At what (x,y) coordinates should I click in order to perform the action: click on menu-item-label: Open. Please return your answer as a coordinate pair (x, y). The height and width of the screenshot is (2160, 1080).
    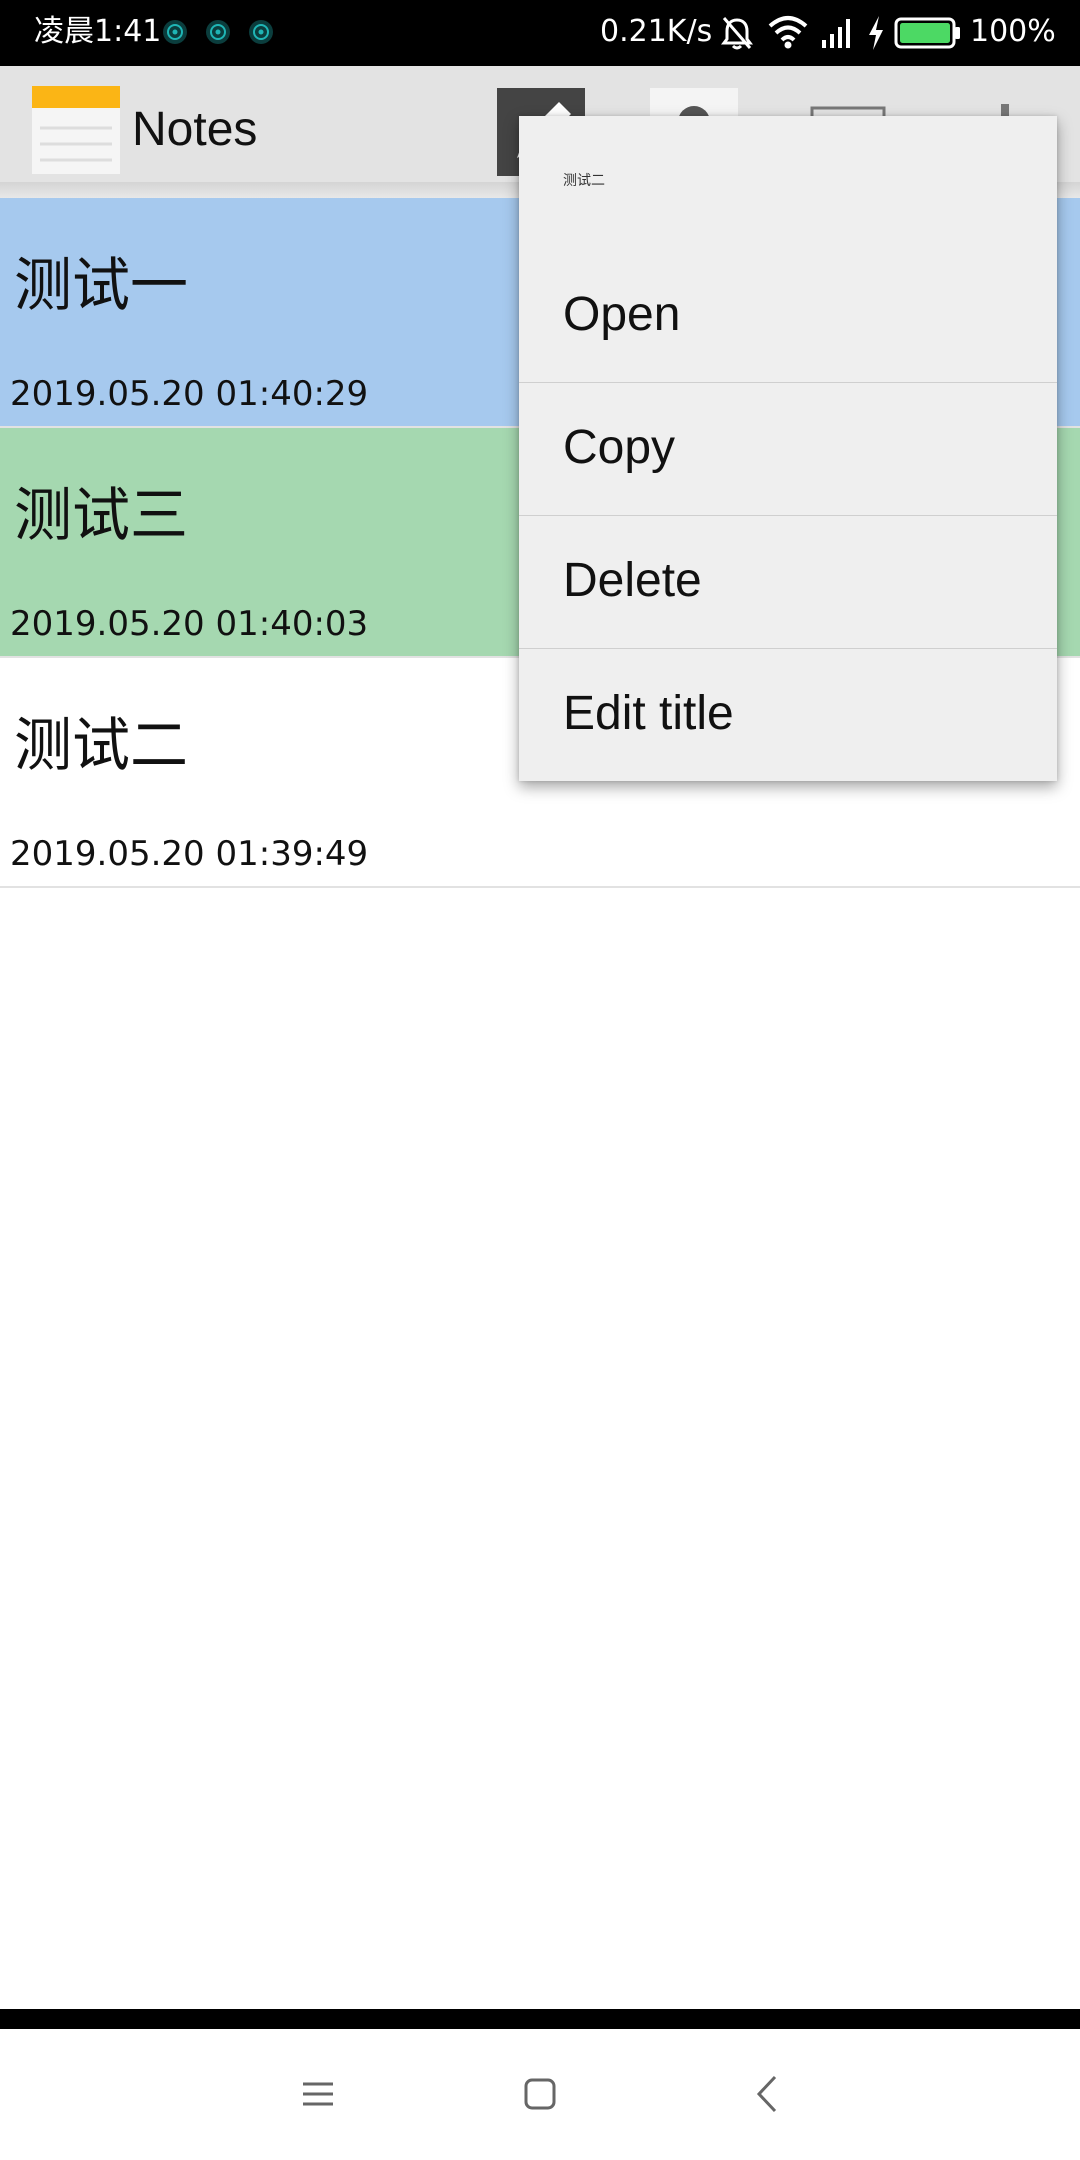
    Looking at the image, I should click on (622, 314).